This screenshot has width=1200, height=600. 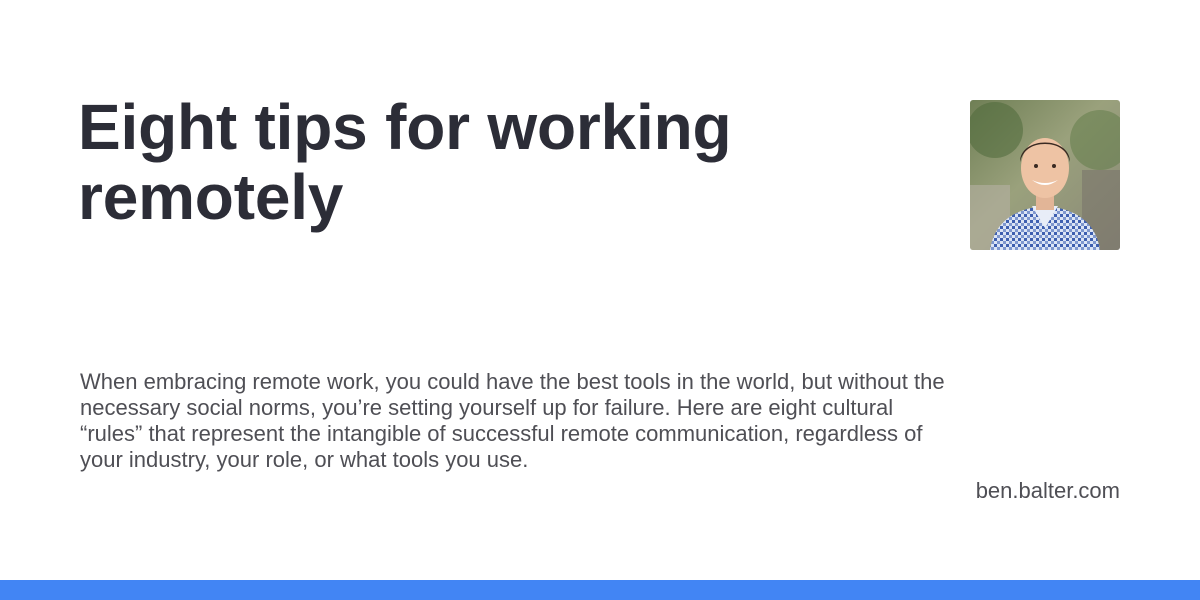 What do you see at coordinates (1048, 491) in the screenshot?
I see `site-url: ben.balter.com` at bounding box center [1048, 491].